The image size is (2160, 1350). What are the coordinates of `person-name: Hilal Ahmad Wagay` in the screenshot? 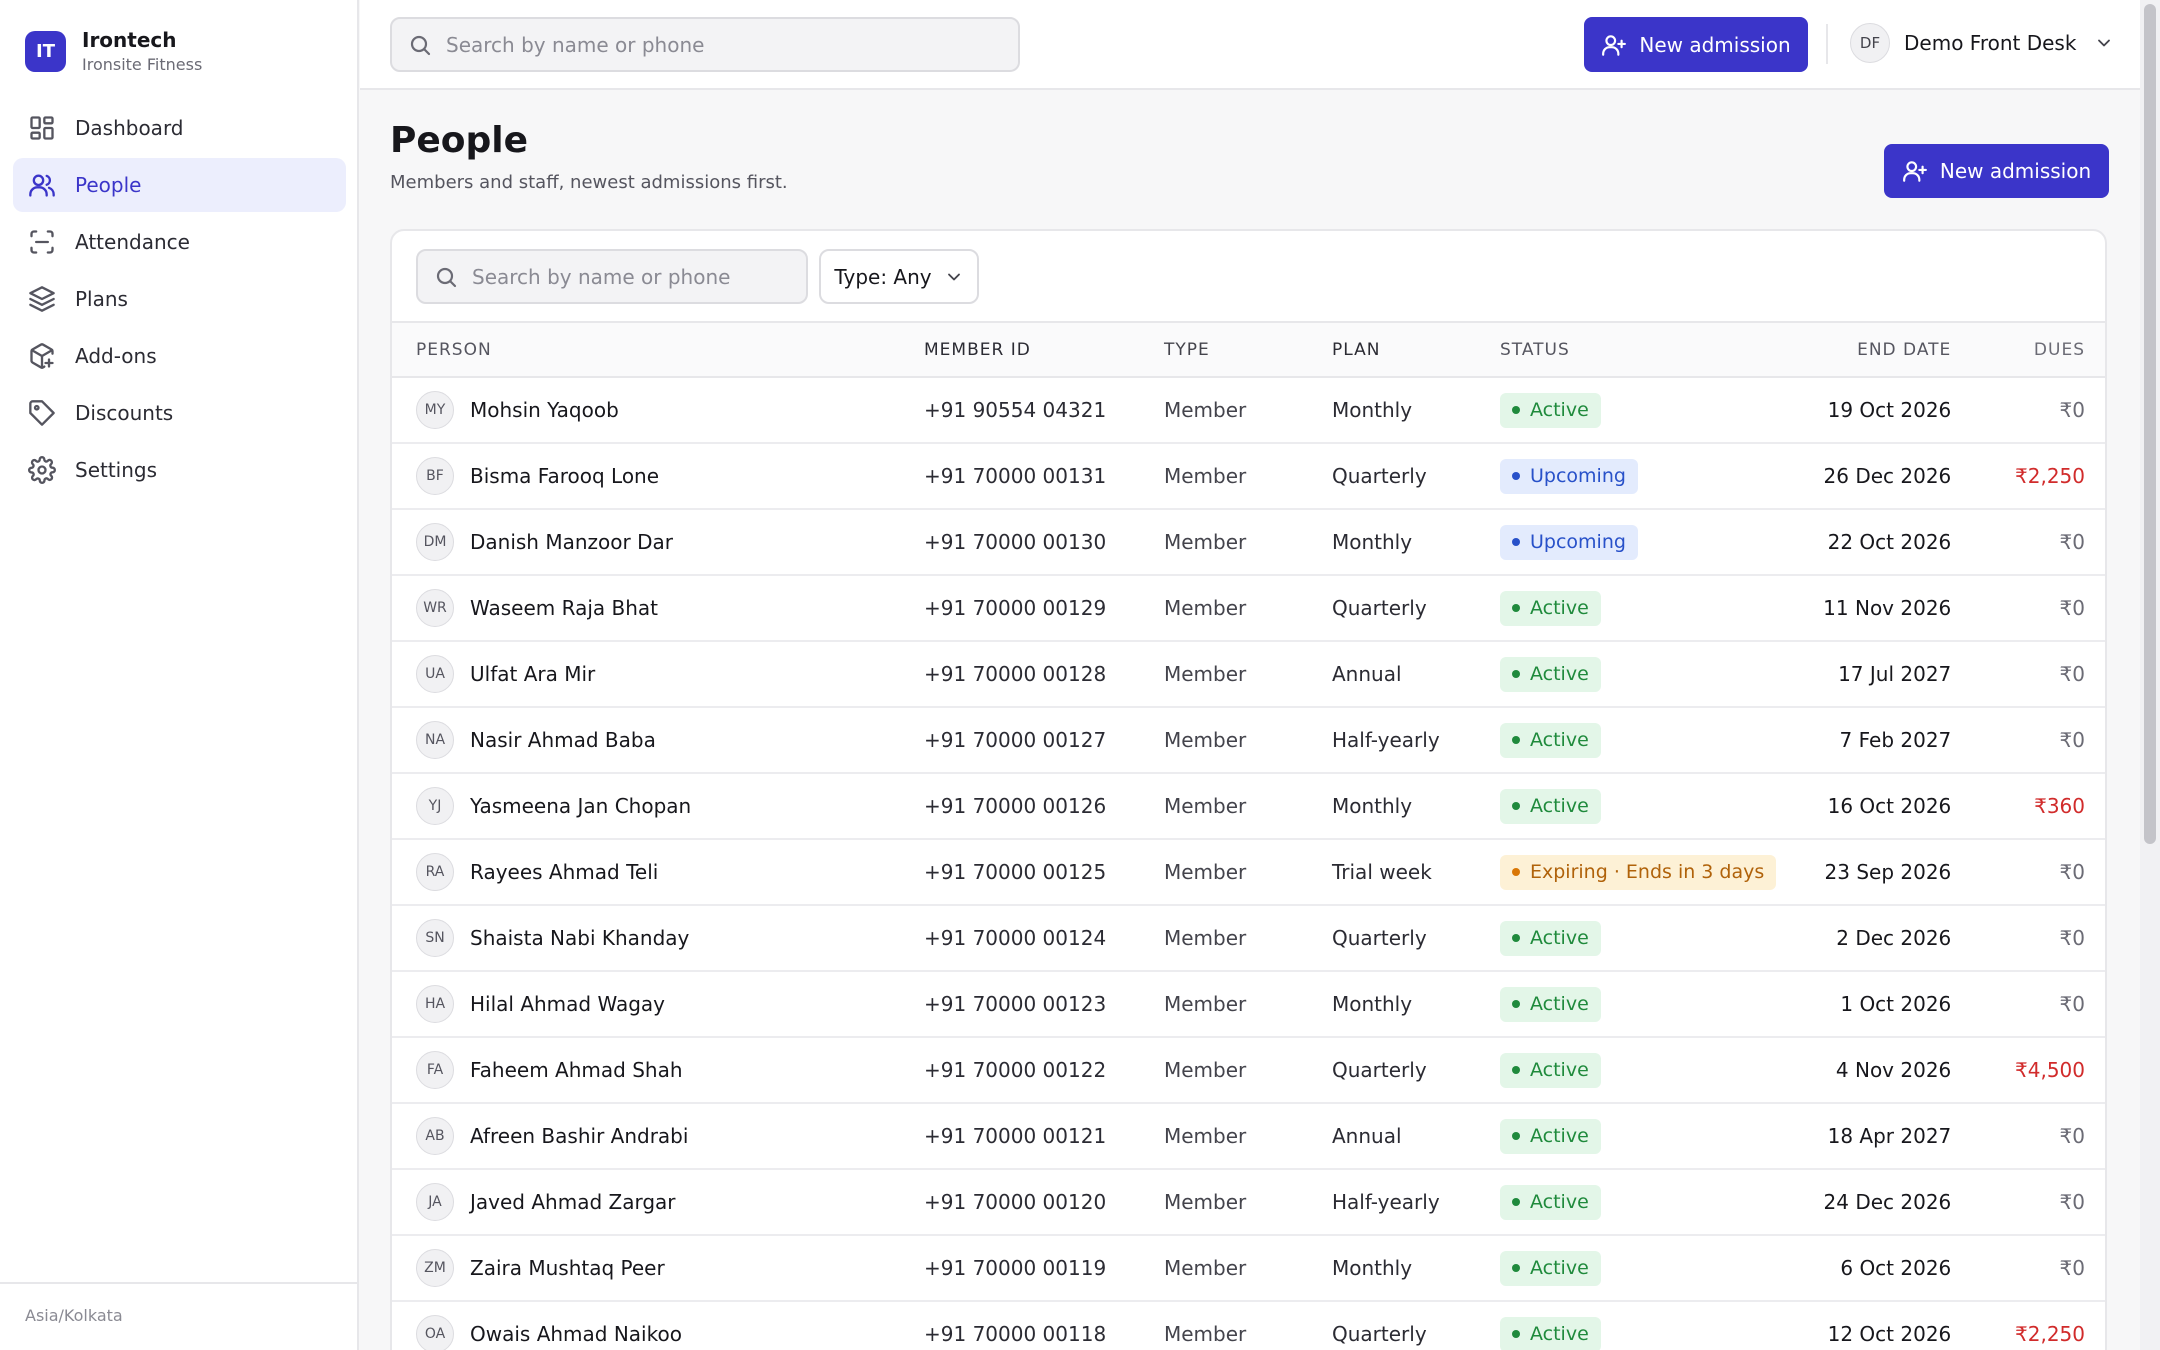 It's located at (567, 1004).